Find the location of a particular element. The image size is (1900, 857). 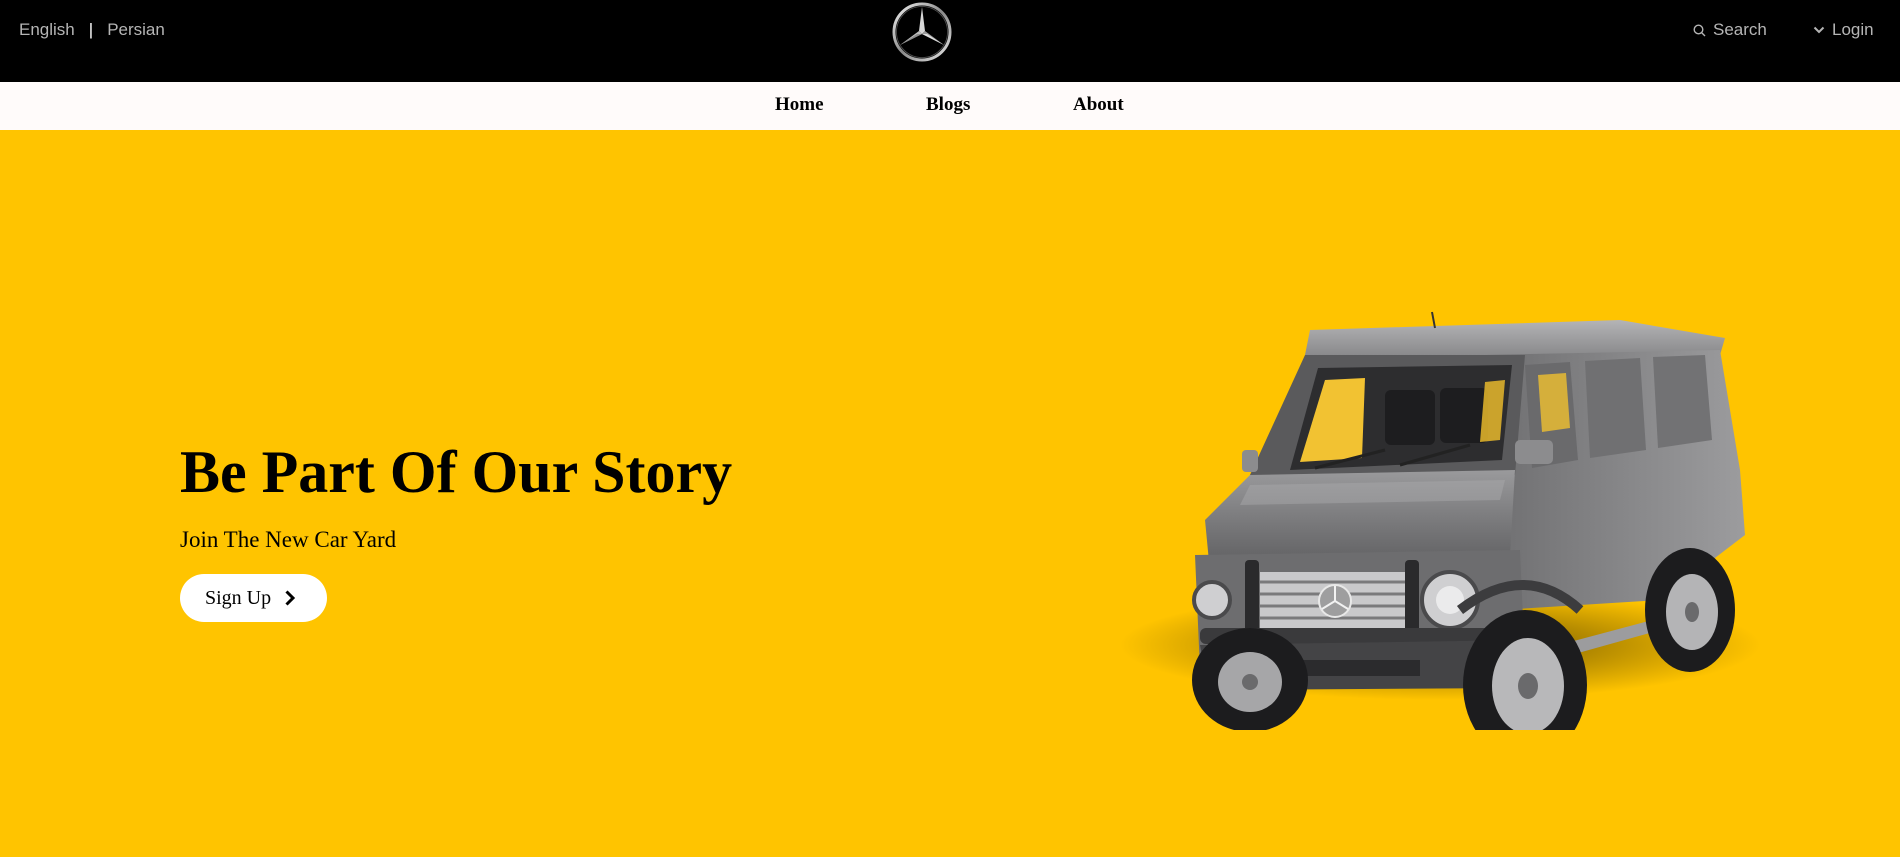

chevron-down-icon is located at coordinates (1819, 30).